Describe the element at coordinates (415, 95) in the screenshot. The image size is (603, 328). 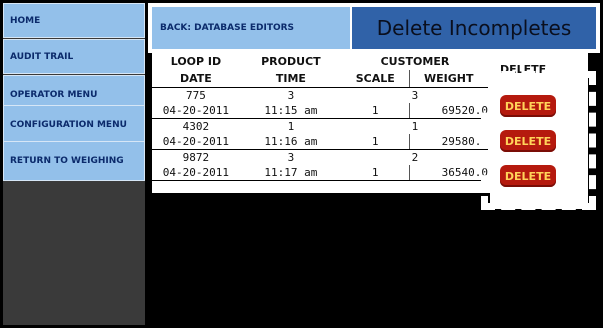
I see `customer-cell: 3` at that location.